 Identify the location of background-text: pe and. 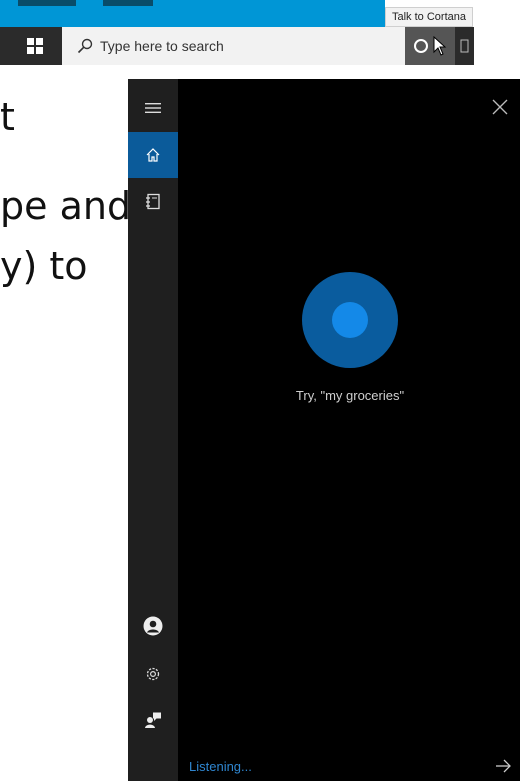
(66, 206).